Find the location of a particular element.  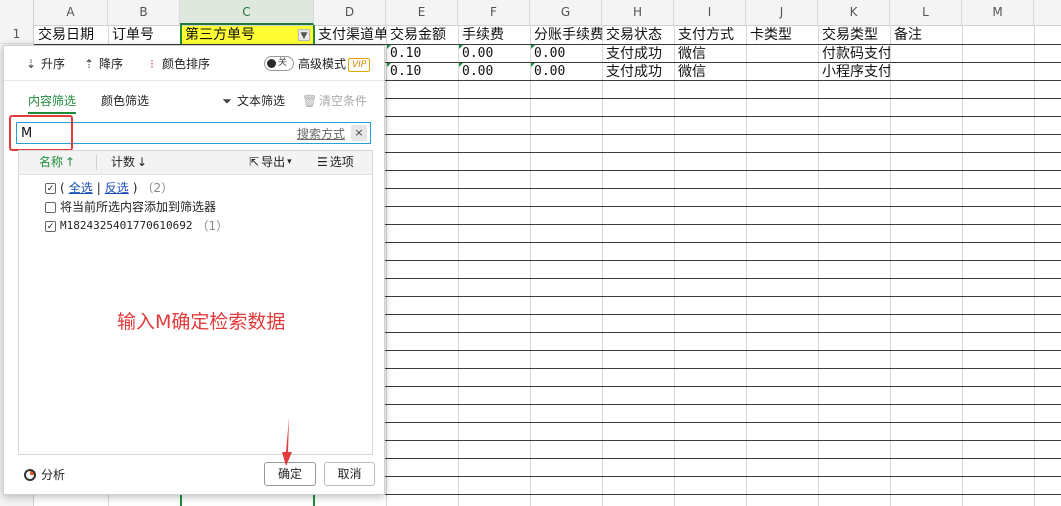

header-cell-trade-date: 交易日期 is located at coordinates (71, 35).